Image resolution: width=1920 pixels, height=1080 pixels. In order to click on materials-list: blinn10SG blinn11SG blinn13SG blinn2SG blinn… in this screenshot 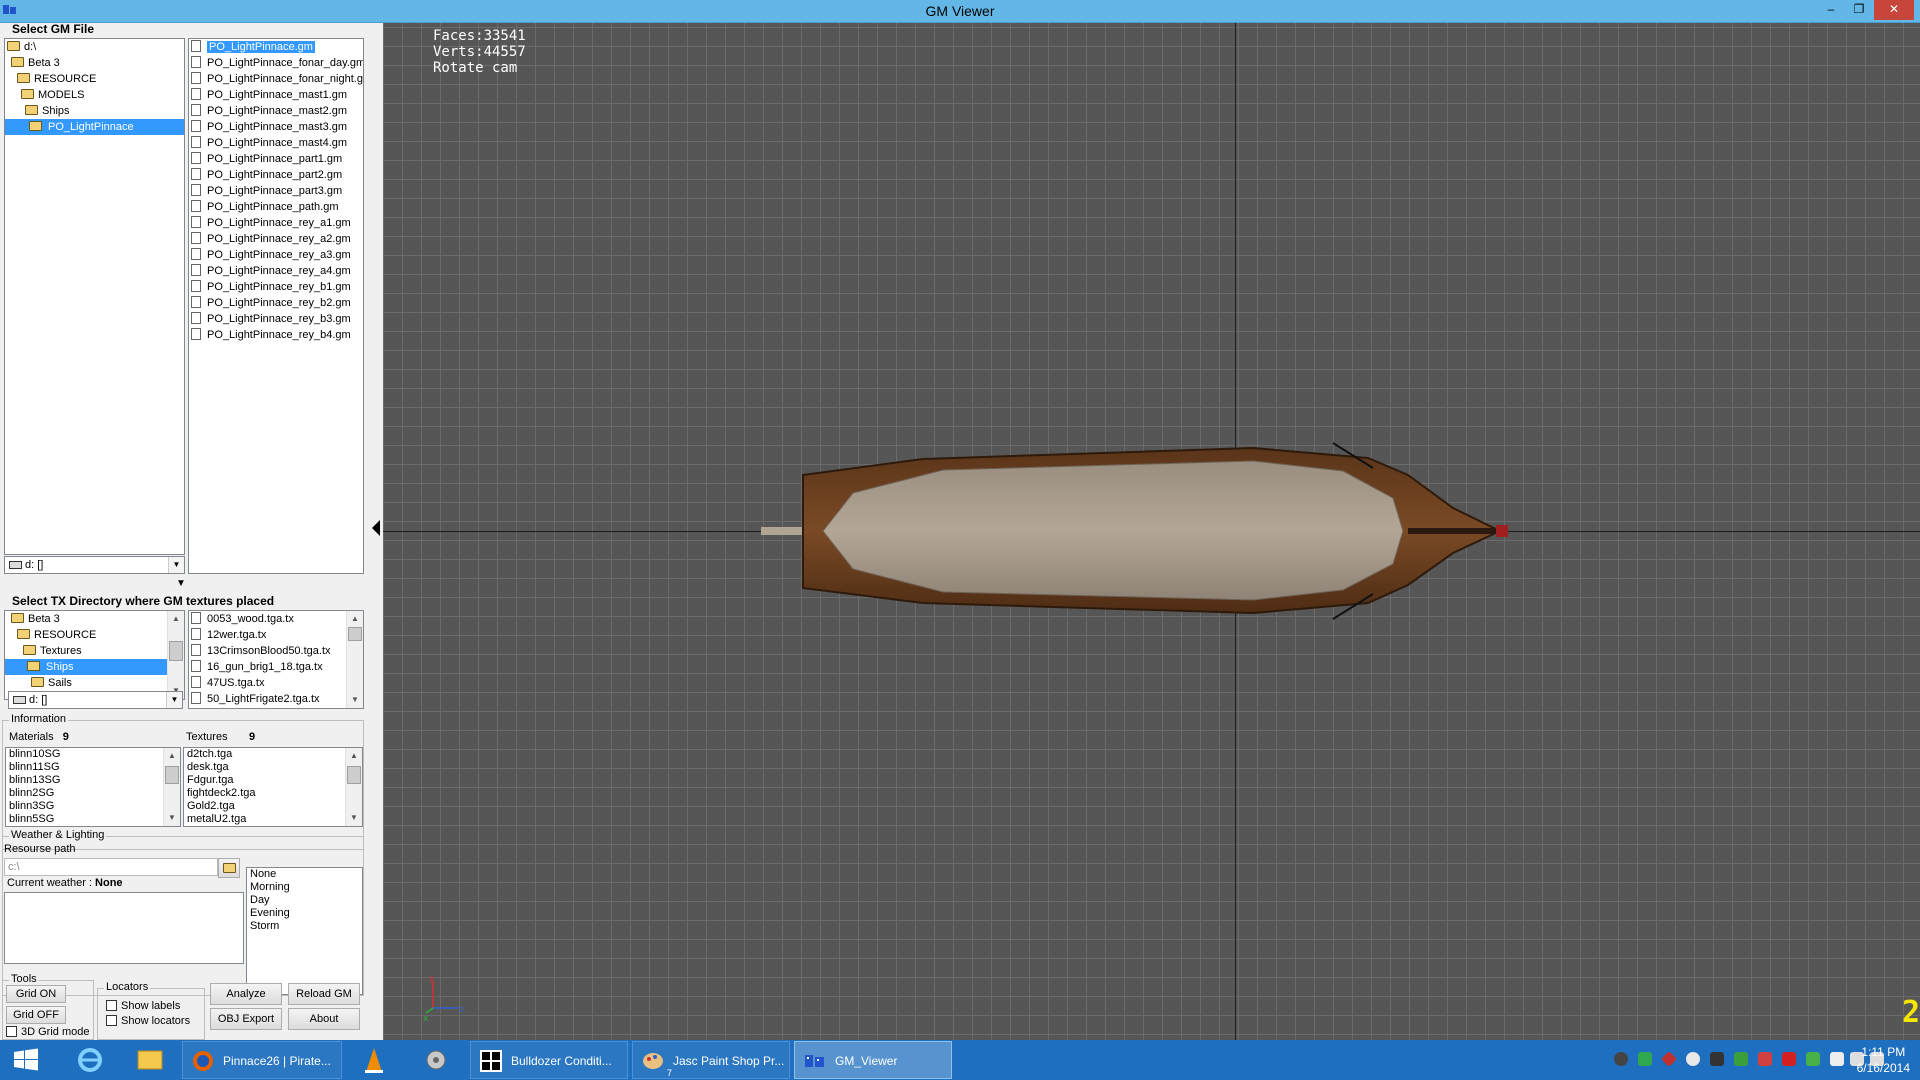, I will do `click(93, 787)`.